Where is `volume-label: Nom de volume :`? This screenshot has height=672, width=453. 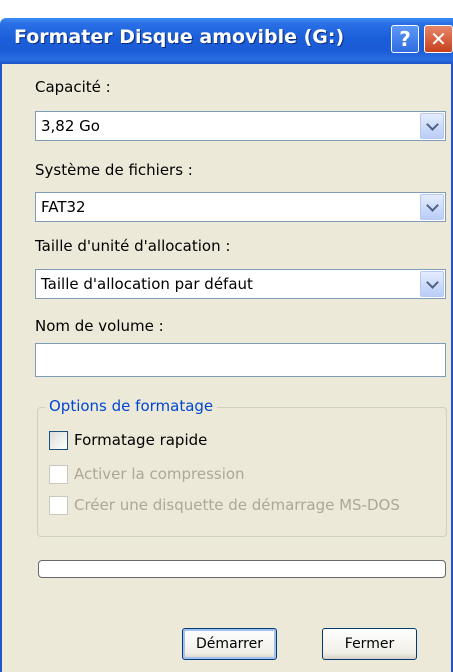 volume-label: Nom de volume : is located at coordinates (99, 326).